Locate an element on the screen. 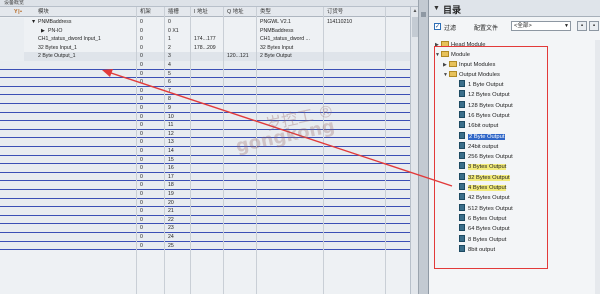 This screenshot has width=600, height=294. table-row: ▼ PNMBaddress 0 0 PNGWL V2.1 114110210 is located at coordinates (205, 22).